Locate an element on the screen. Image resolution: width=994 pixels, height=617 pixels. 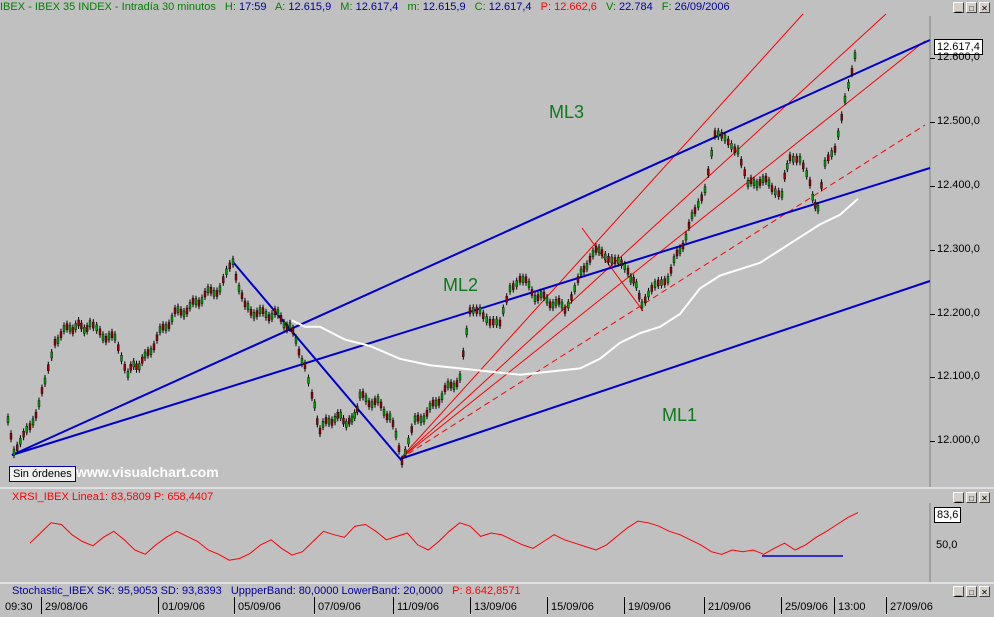
stoch-minimize-icon: ▁ is located at coordinates (958, 591).